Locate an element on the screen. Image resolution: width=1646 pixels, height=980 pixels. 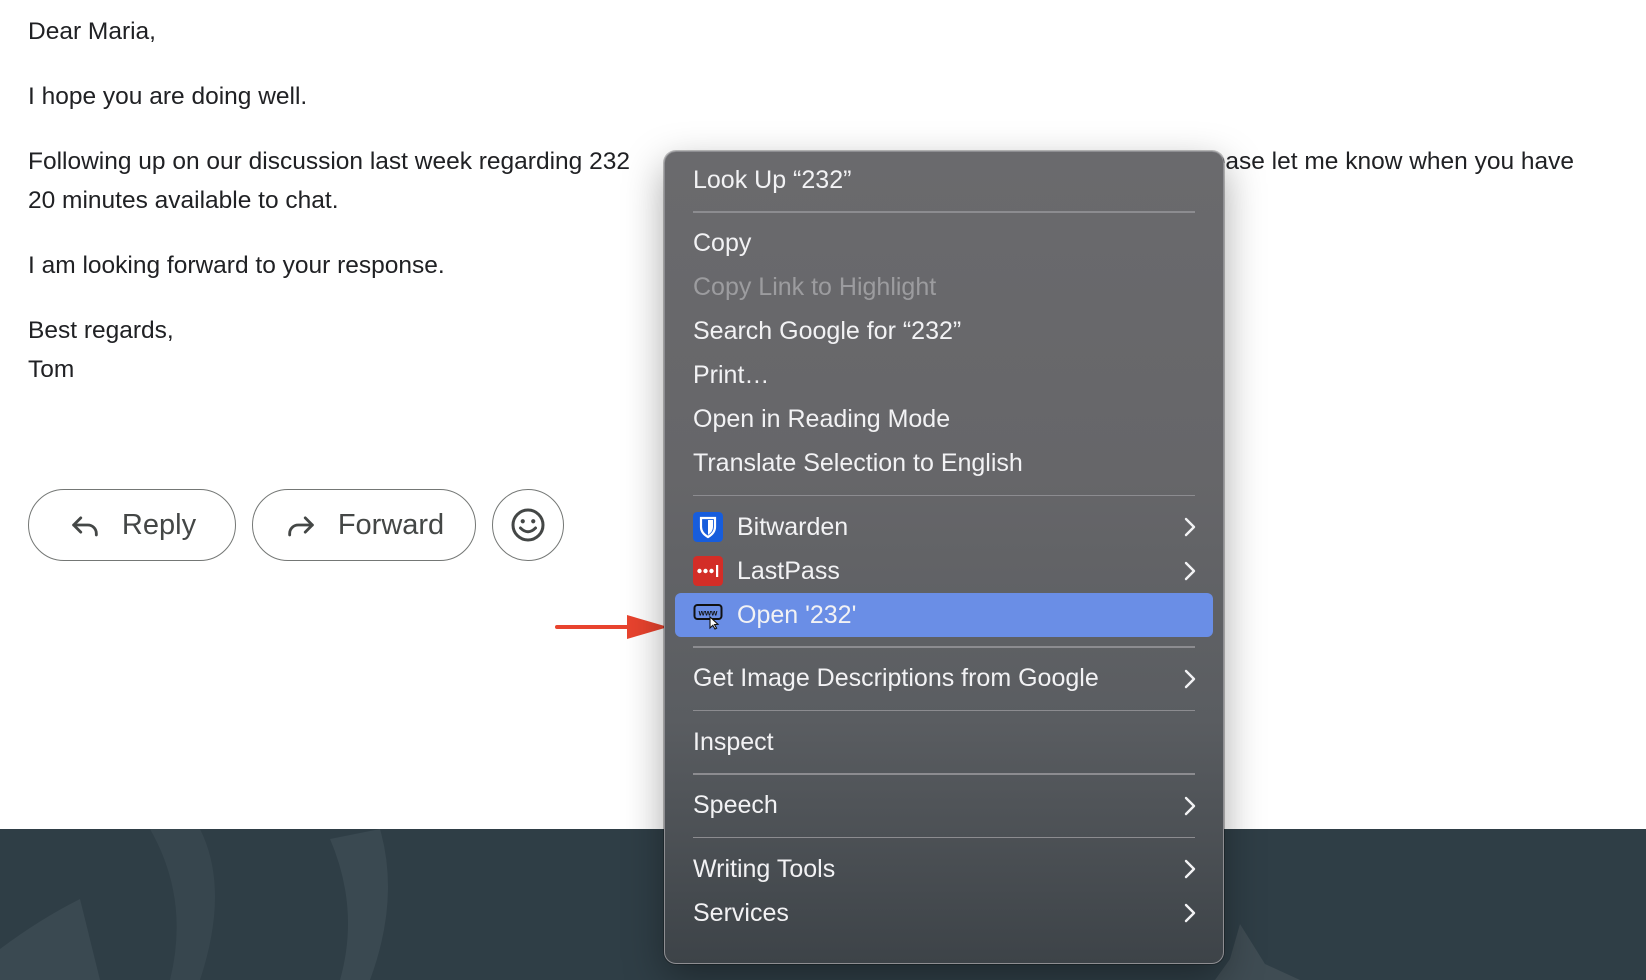
email-line-1: I hope you are doing well. is located at coordinates (168, 96).